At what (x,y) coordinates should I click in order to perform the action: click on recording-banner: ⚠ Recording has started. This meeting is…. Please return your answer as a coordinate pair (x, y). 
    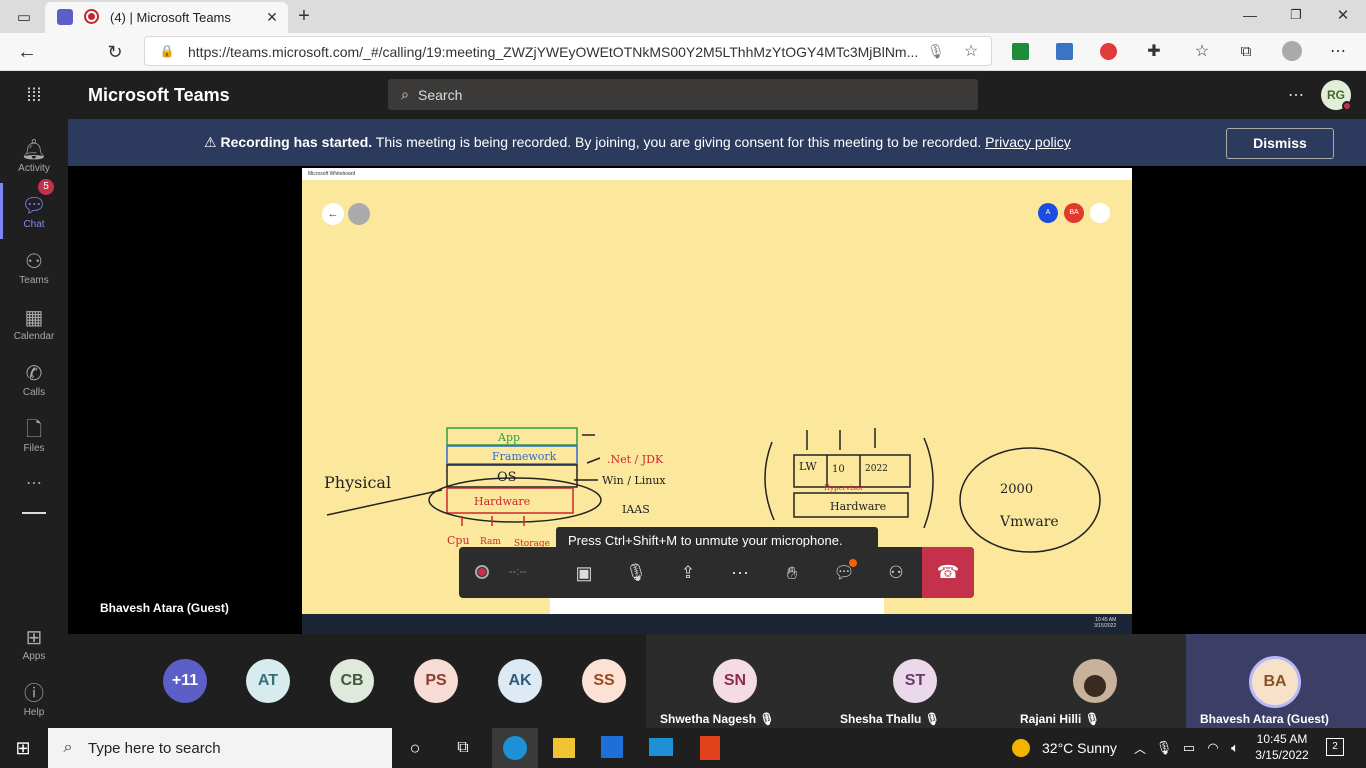
    Looking at the image, I should click on (717, 142).